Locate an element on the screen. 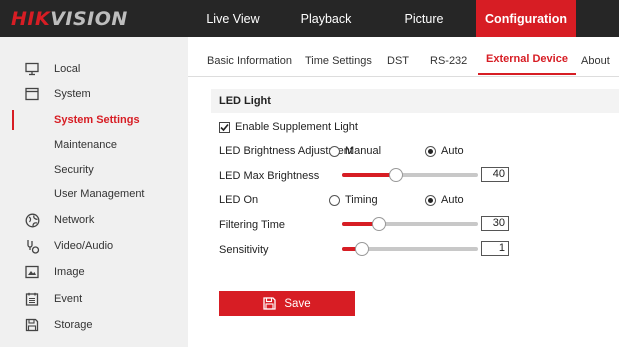  sidebar-item-network: Network is located at coordinates (94, 220).